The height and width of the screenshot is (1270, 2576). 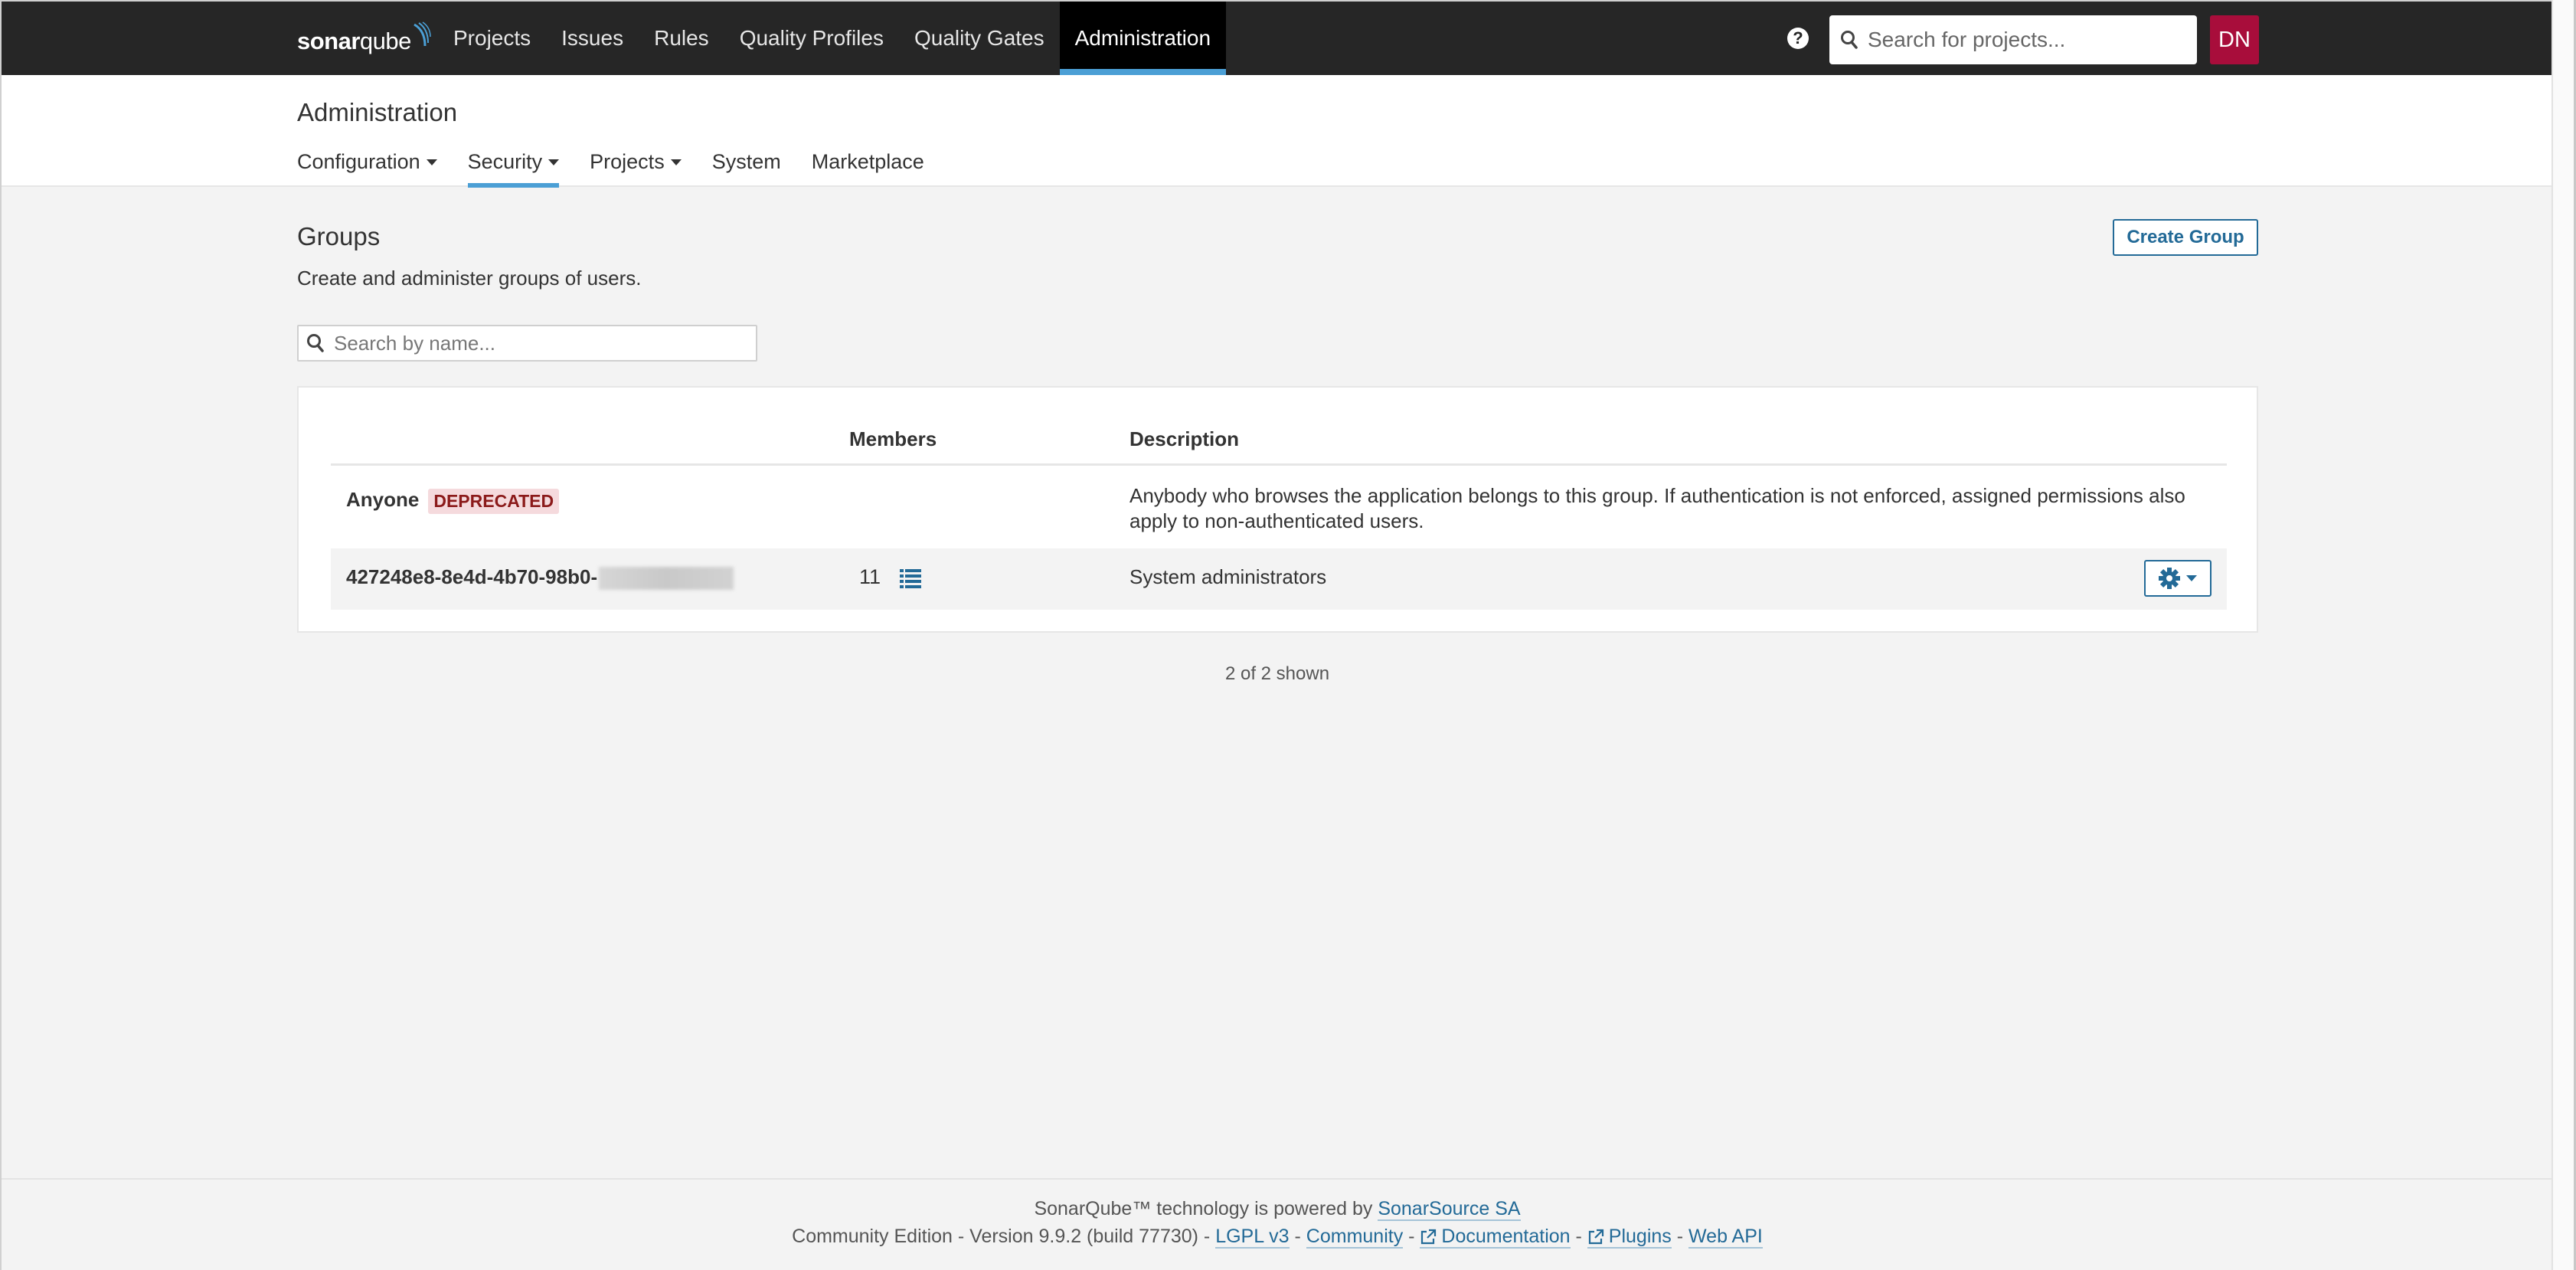 What do you see at coordinates (1143, 38) in the screenshot?
I see `nav-administration: Administration` at bounding box center [1143, 38].